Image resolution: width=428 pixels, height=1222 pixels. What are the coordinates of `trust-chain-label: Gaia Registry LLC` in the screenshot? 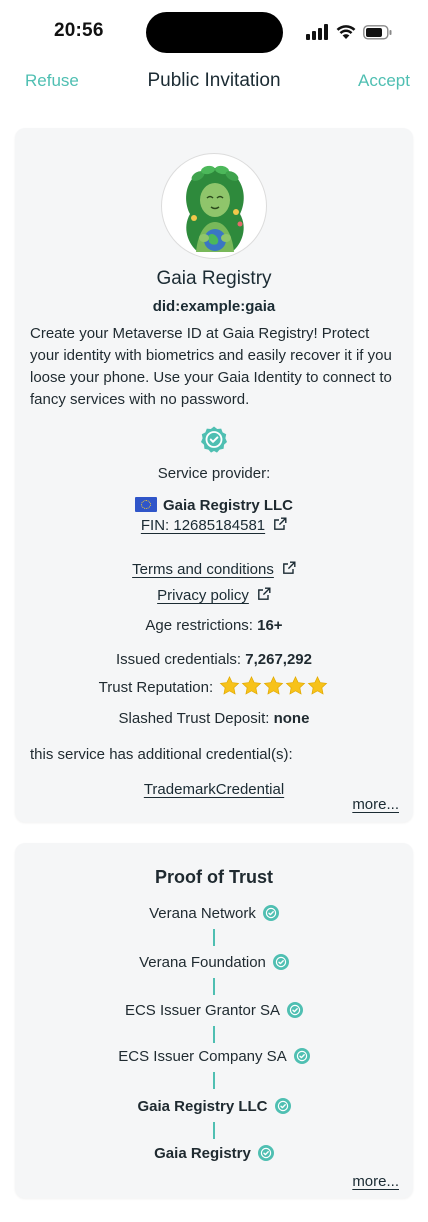 It's located at (202, 1106).